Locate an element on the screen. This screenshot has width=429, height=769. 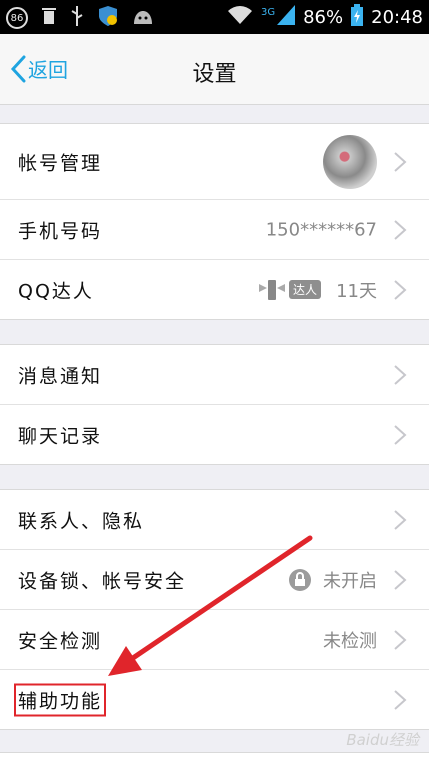
avatar is located at coordinates (350, 161).